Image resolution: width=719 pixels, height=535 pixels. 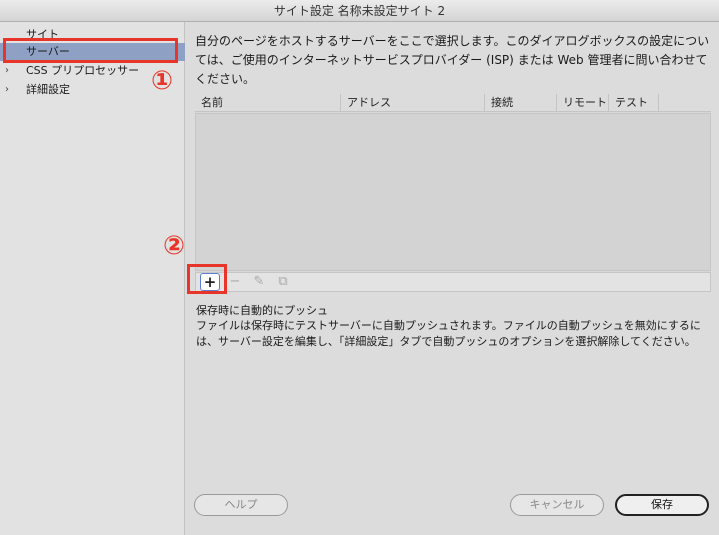 I want to click on column-header-test: テスト, so click(x=634, y=103).